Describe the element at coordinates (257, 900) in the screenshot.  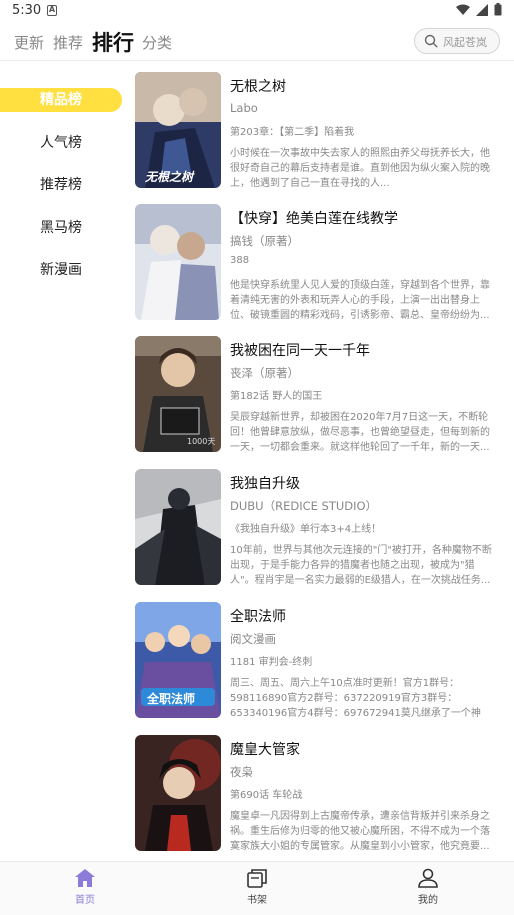
I see `bottom-nav-label: 书架` at that location.